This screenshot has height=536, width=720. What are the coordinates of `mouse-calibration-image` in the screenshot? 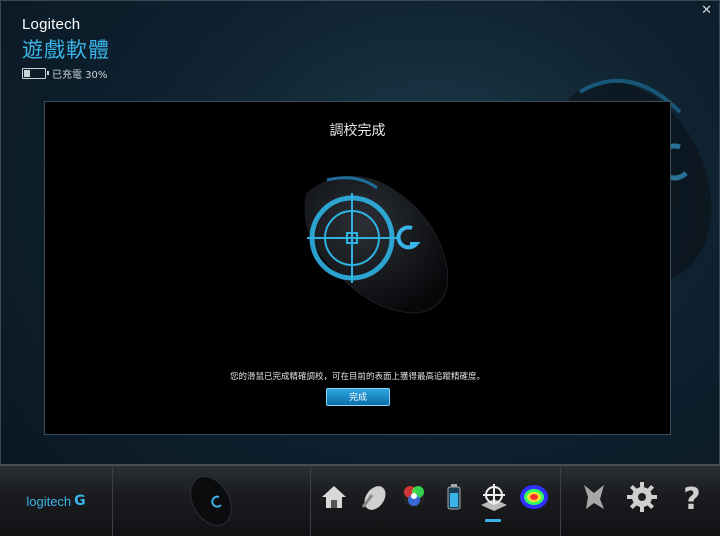 It's located at (376, 244).